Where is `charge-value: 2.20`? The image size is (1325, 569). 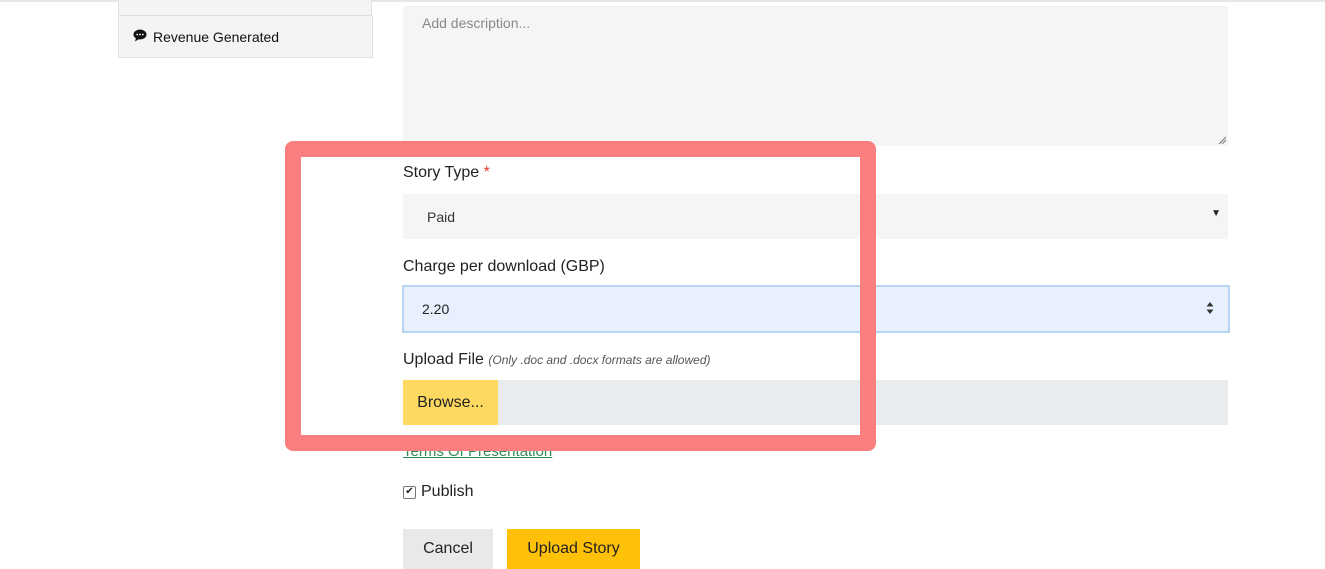 charge-value: 2.20 is located at coordinates (436, 309).